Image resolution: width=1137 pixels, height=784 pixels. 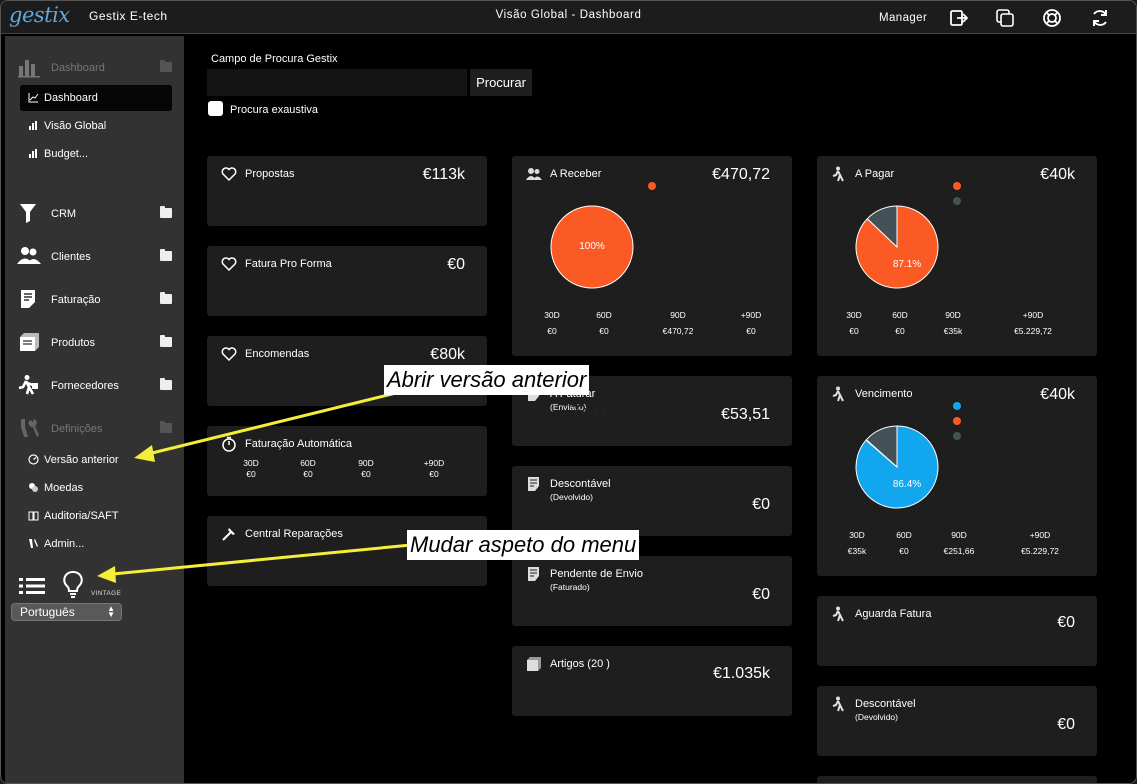 I want to click on card-artigos: Artigos (20 ) €1.035k, so click(x=652, y=681).